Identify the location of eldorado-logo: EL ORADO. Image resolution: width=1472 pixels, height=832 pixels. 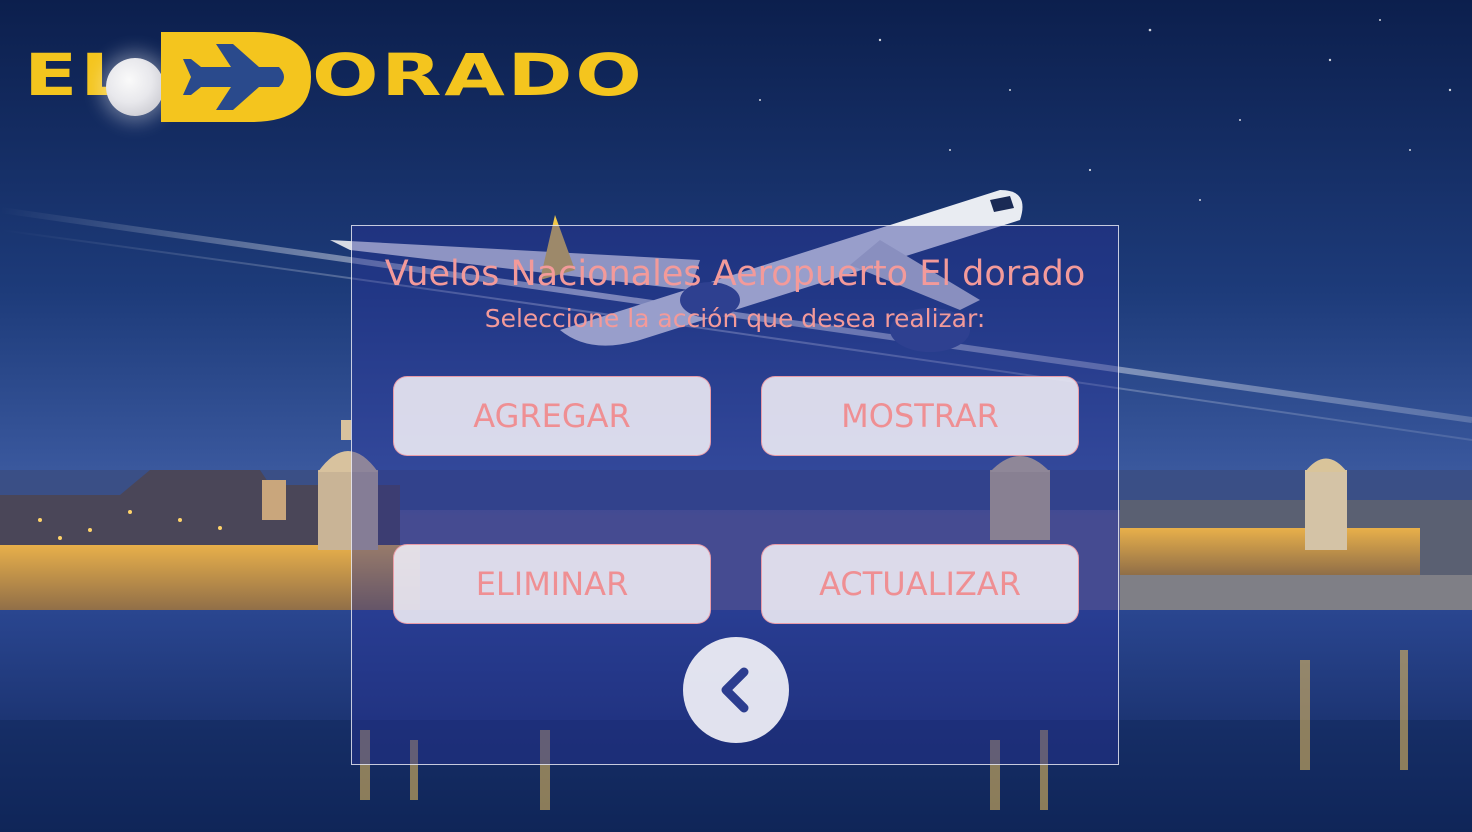
(349, 78).